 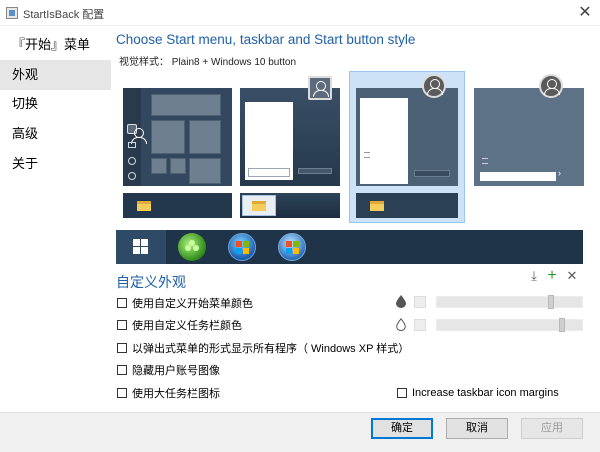 I want to click on user-icon, so click(x=137, y=134).